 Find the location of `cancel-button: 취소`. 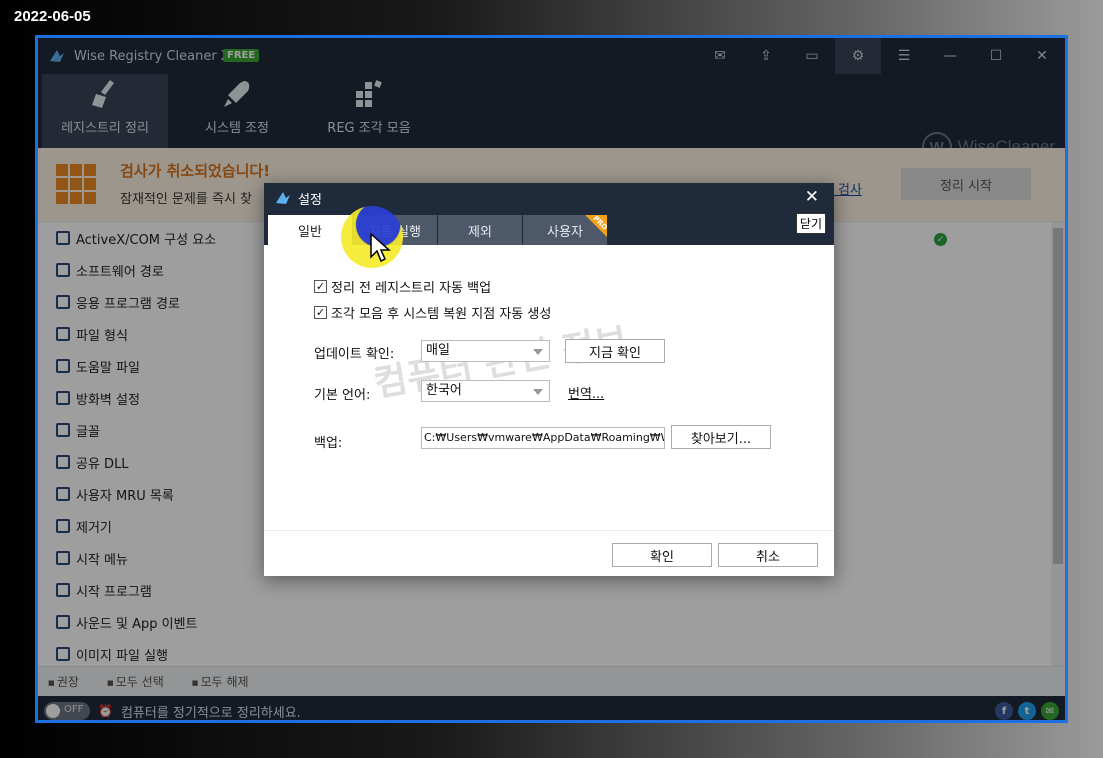

cancel-button: 취소 is located at coordinates (768, 555).